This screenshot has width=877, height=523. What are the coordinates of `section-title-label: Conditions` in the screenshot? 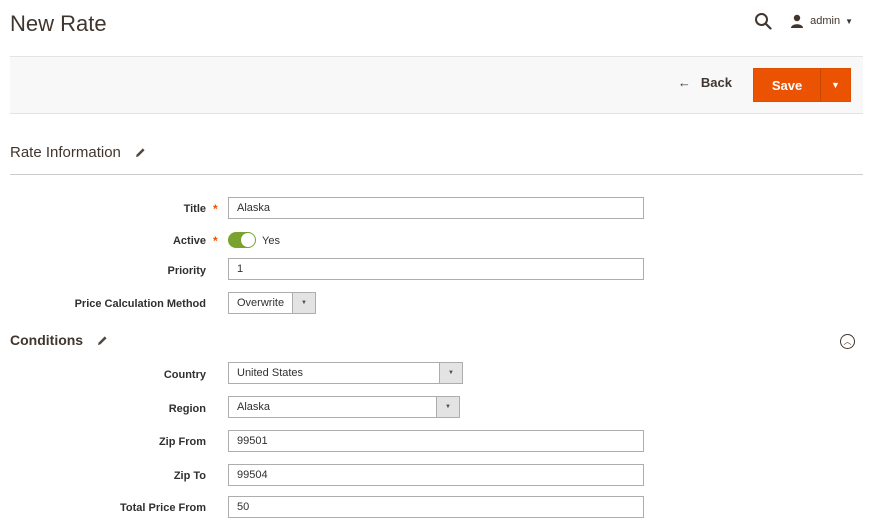 It's located at (47, 340).